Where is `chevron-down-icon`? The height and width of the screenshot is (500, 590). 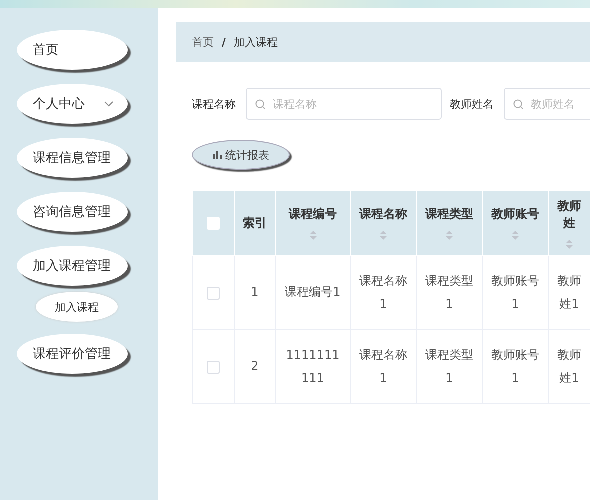
chevron-down-icon is located at coordinates (109, 104).